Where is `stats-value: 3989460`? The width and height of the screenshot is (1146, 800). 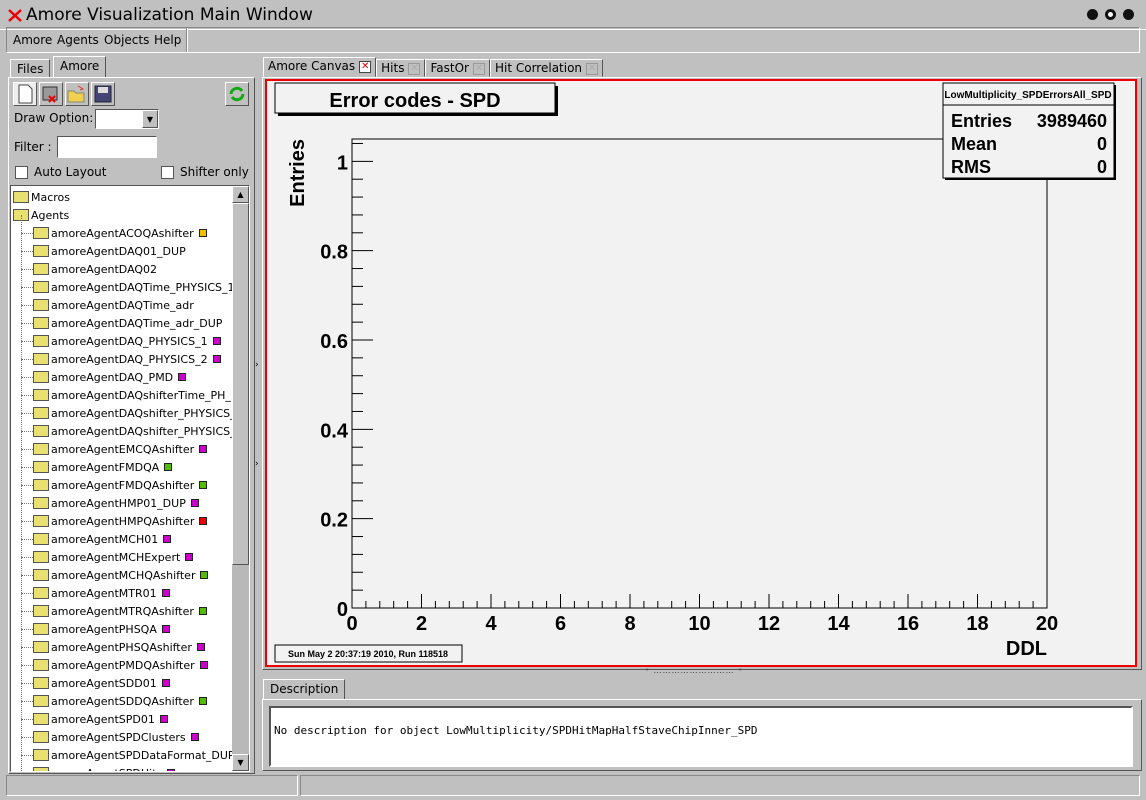 stats-value: 3989460 is located at coordinates (1072, 121).